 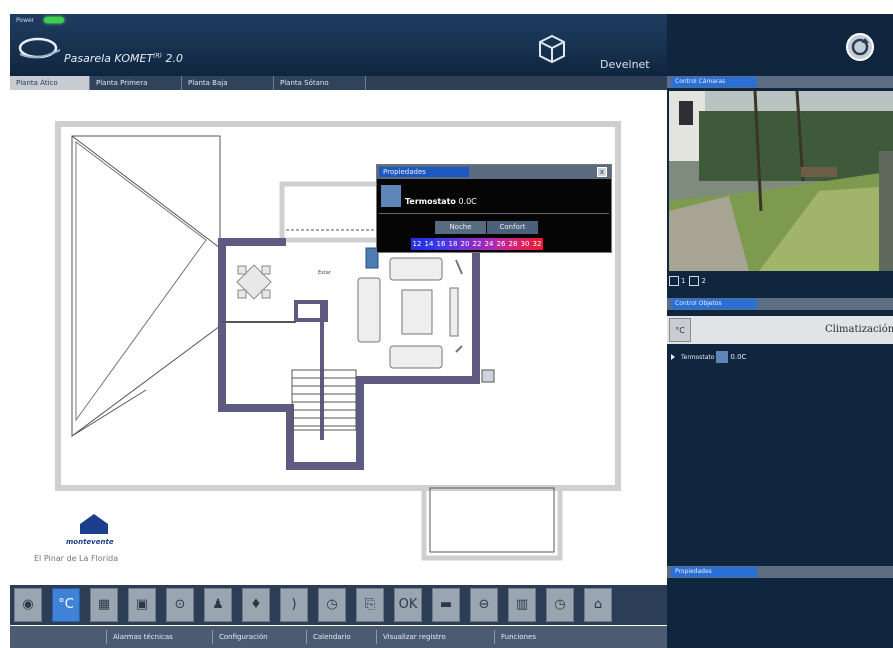 I want to click on camera-controls: 1 2, so click(x=688, y=283).